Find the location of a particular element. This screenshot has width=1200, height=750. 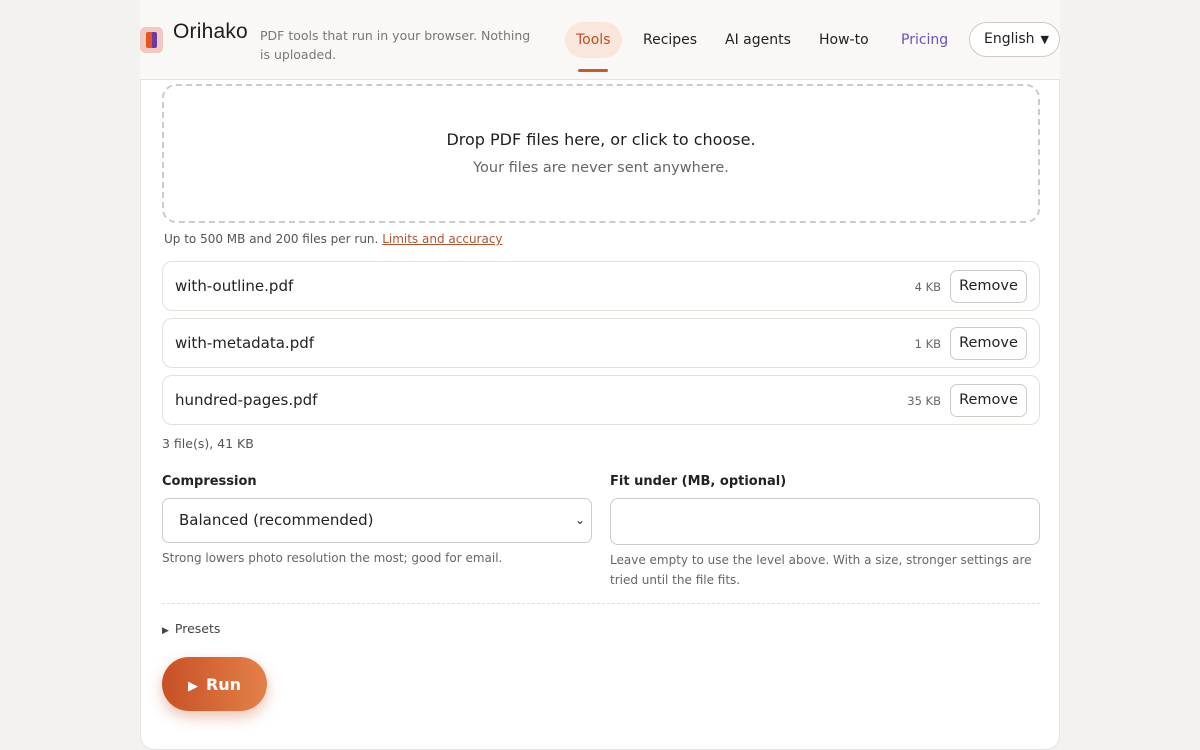

file-name: with-outline.pdf is located at coordinates (234, 286).